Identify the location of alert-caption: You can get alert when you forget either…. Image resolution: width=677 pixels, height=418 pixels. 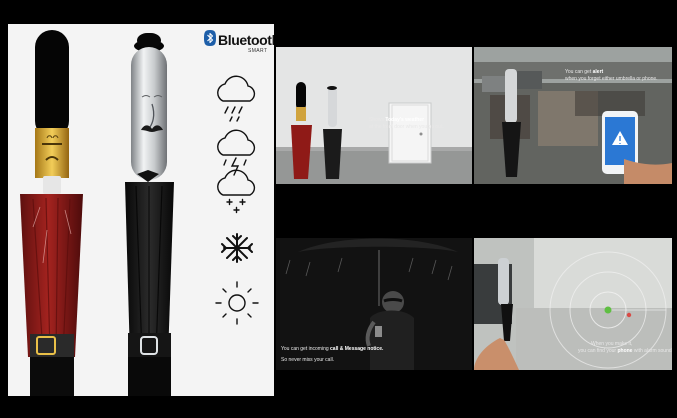
(611, 76).